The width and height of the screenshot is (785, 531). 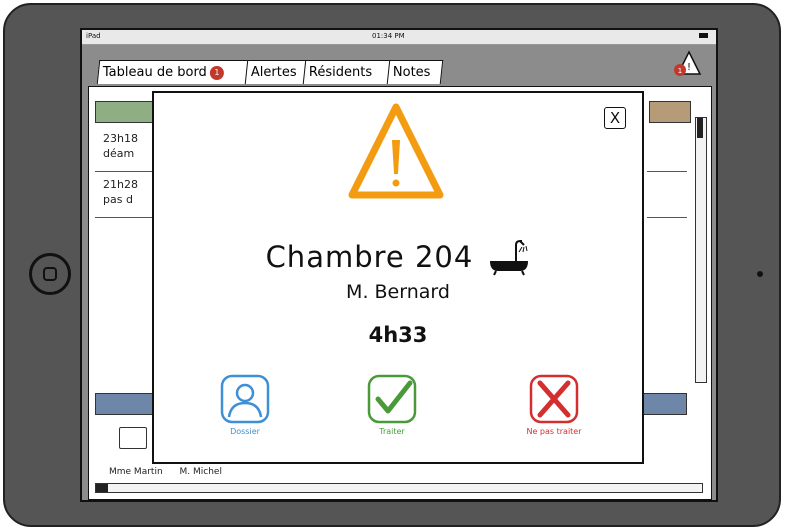 What do you see at coordinates (615, 118) in the screenshot?
I see `close-button: X` at bounding box center [615, 118].